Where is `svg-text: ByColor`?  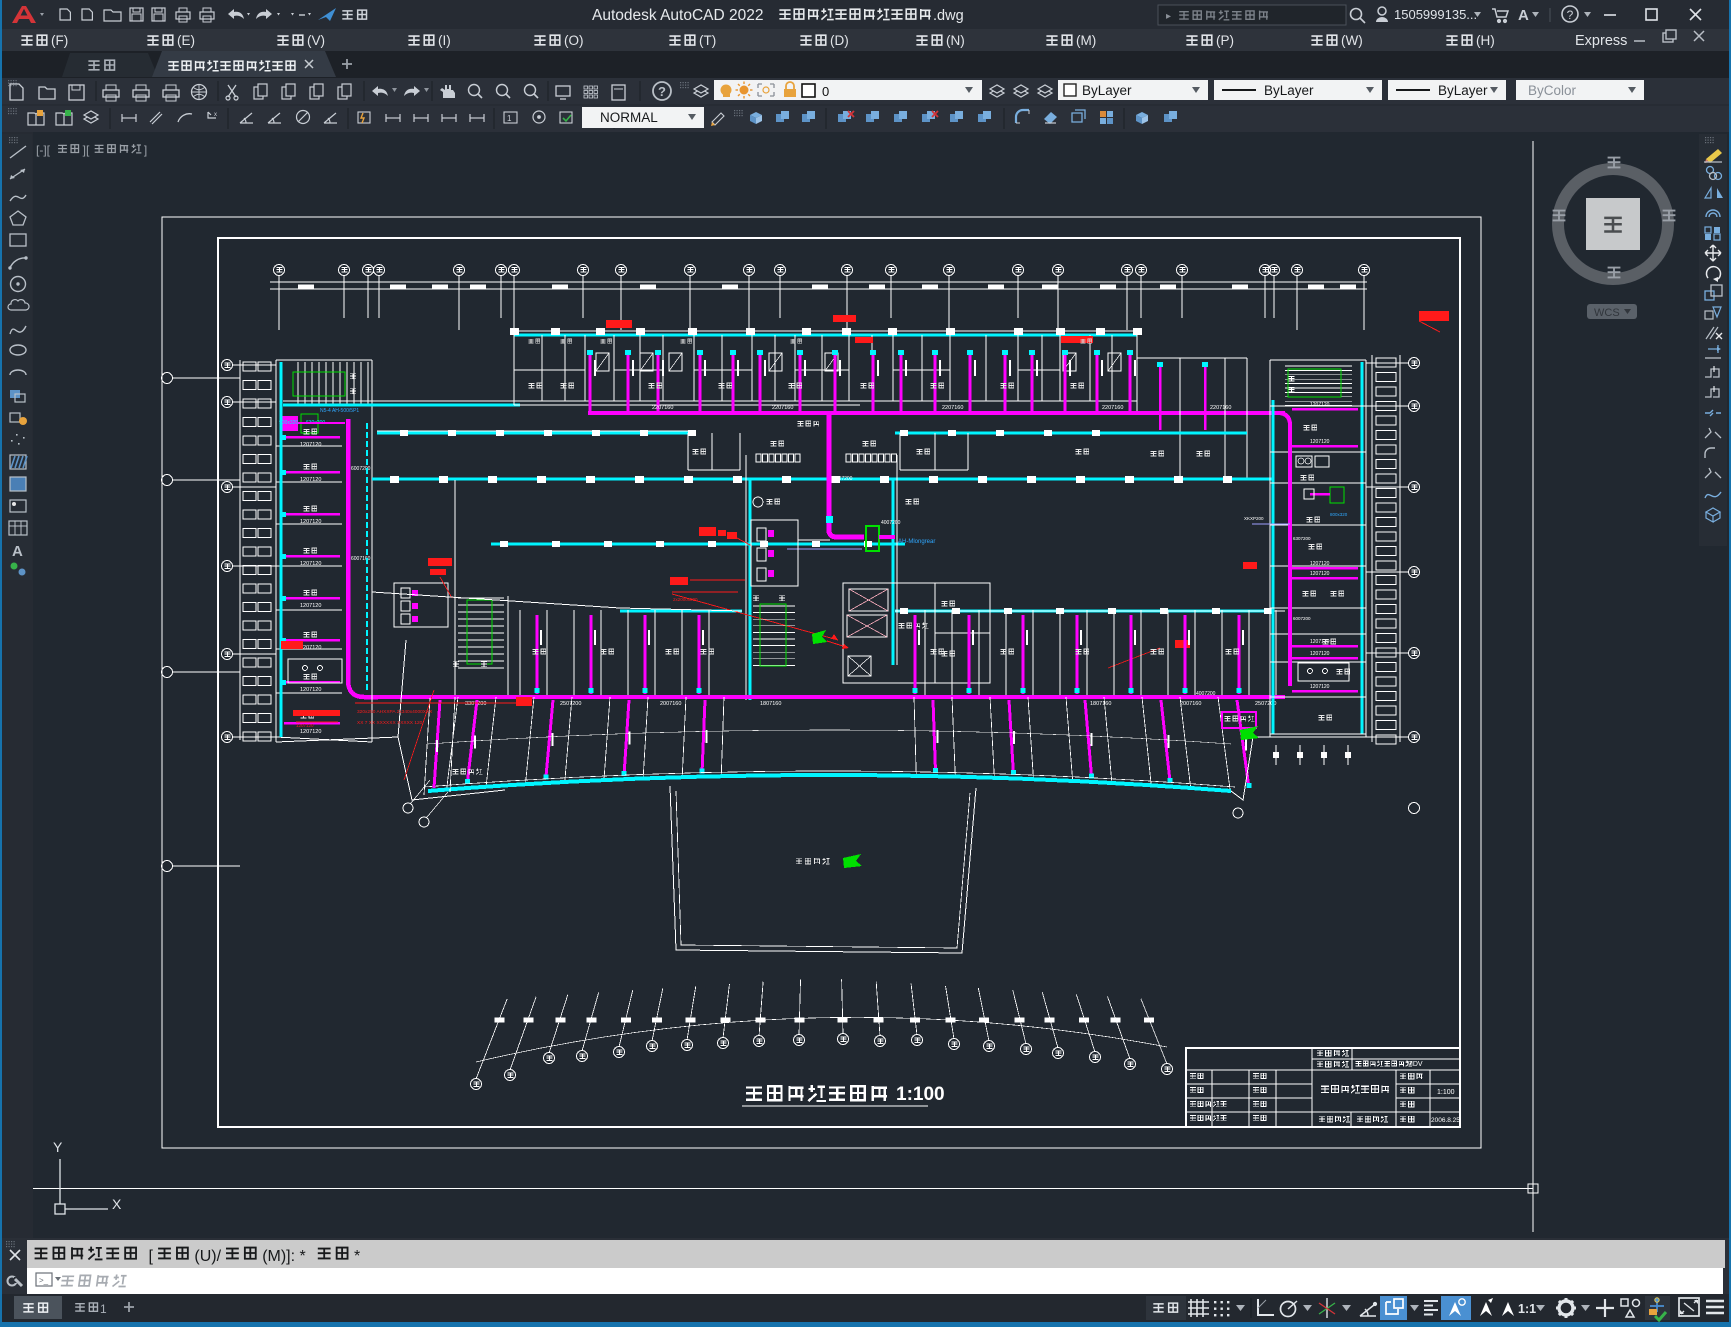
svg-text: ByColor is located at coordinates (1552, 90).